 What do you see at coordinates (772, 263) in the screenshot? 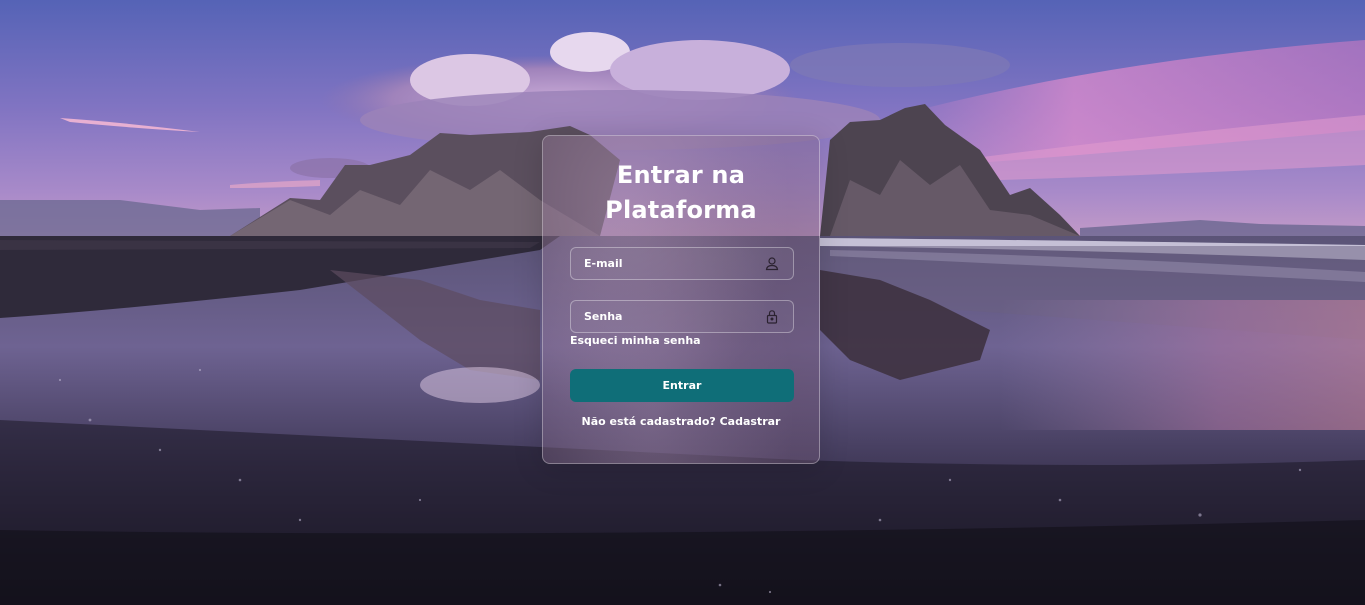
I see `user-icon` at bounding box center [772, 263].